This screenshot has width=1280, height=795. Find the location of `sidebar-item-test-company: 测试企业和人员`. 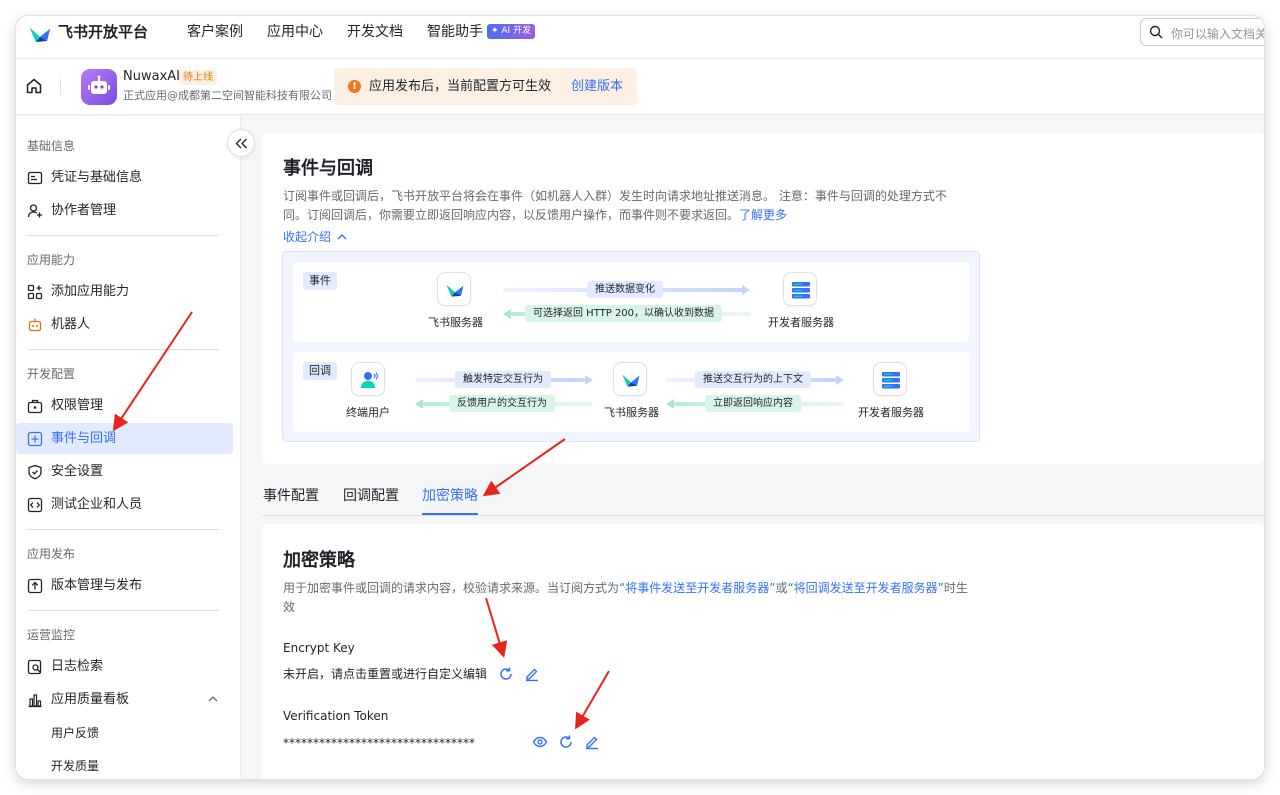

sidebar-item-test-company: 测试企业和人员 is located at coordinates (124, 504).